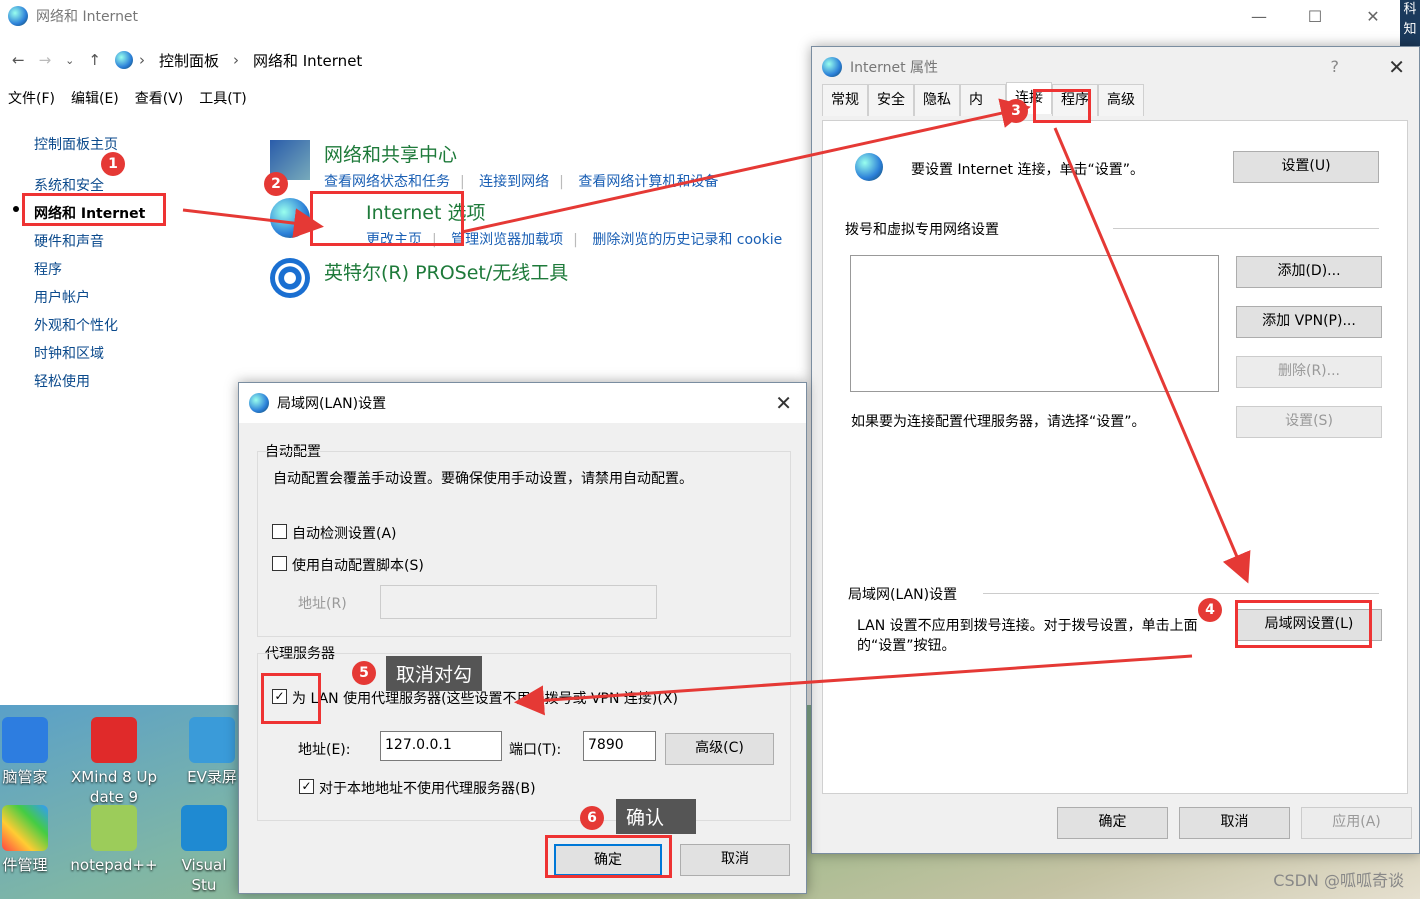 The width and height of the screenshot is (1420, 899). Describe the element at coordinates (1246, 228) in the screenshot. I see `divider` at that location.